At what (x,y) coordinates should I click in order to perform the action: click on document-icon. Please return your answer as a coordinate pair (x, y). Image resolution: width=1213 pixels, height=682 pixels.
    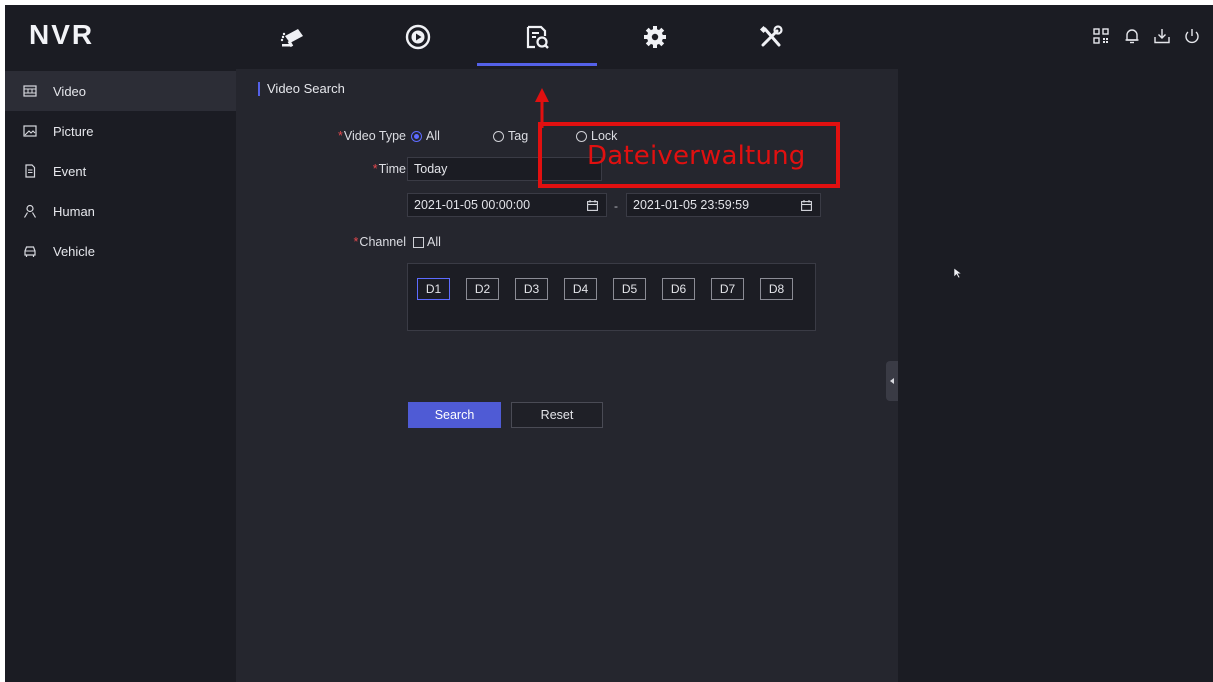
    Looking at the image, I should click on (30, 171).